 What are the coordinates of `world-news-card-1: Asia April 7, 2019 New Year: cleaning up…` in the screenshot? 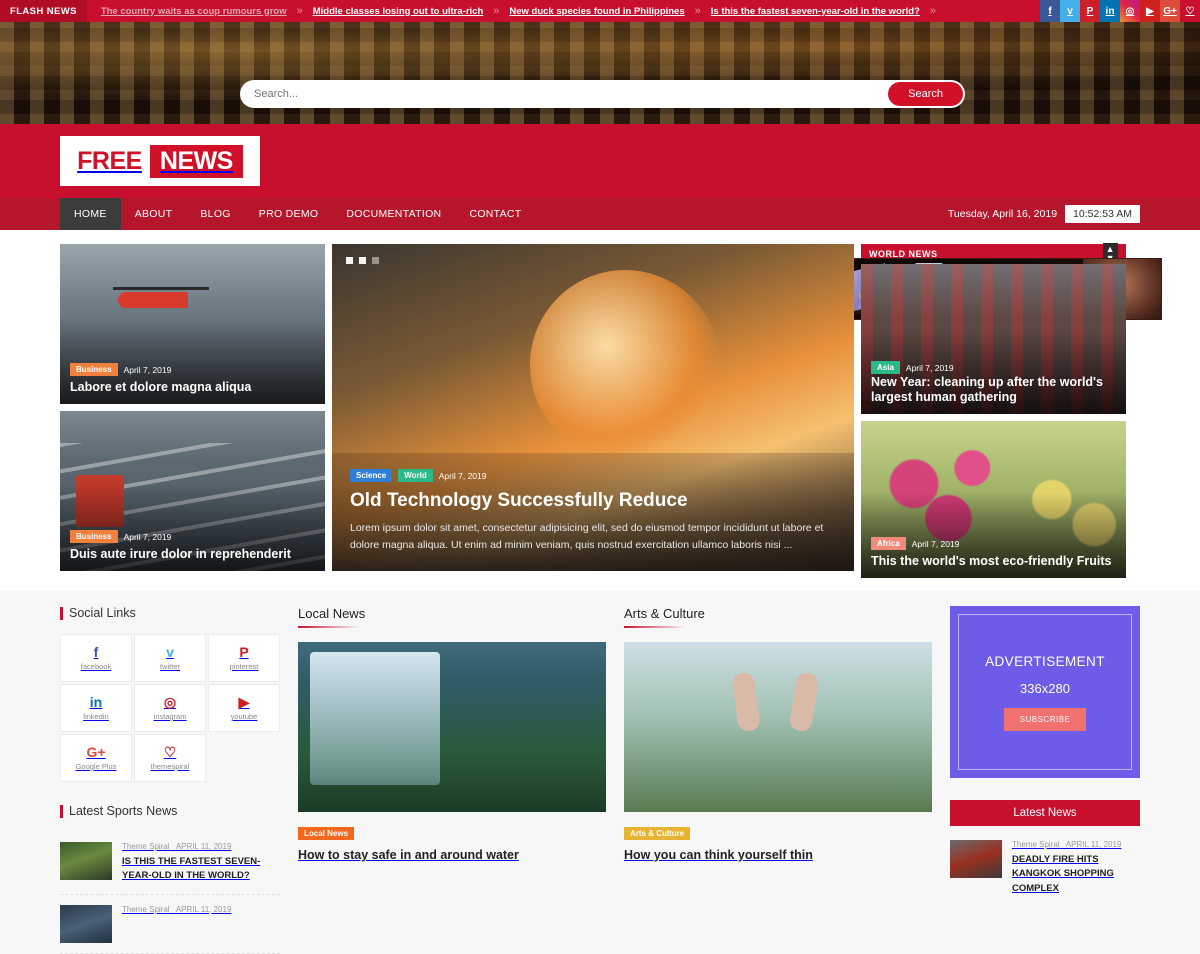 It's located at (993, 339).